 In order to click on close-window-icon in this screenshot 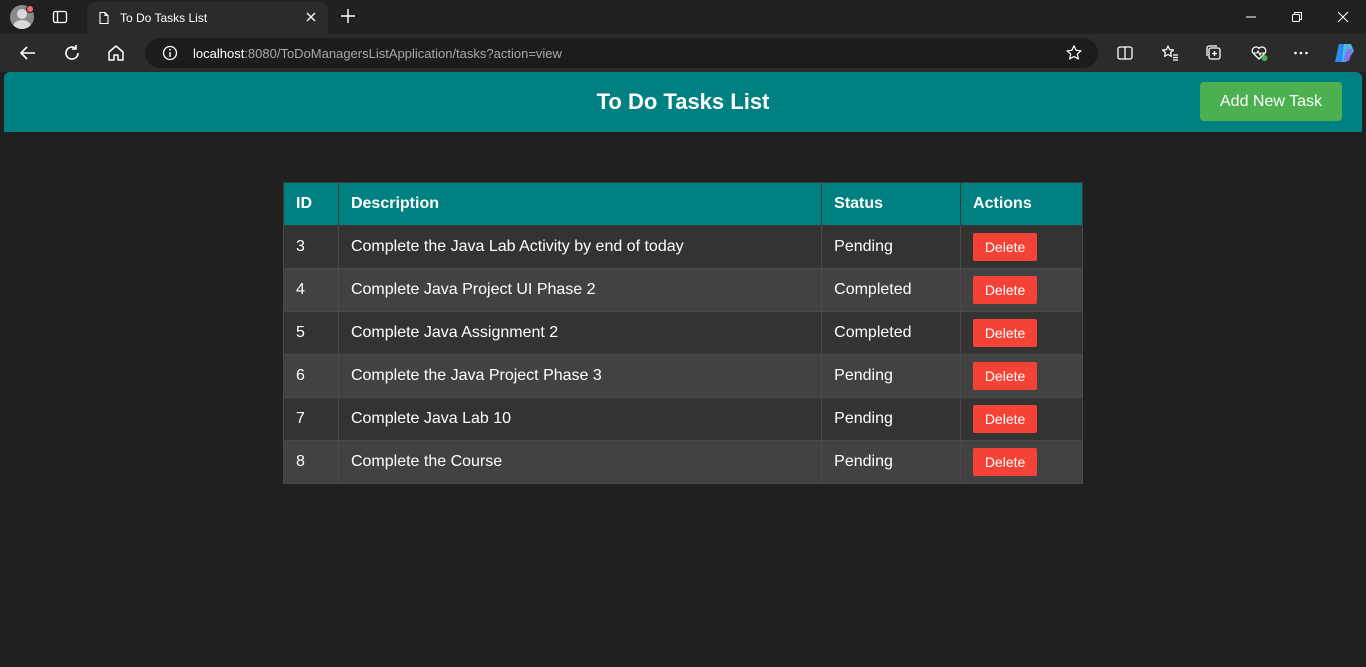, I will do `click(1343, 17)`.